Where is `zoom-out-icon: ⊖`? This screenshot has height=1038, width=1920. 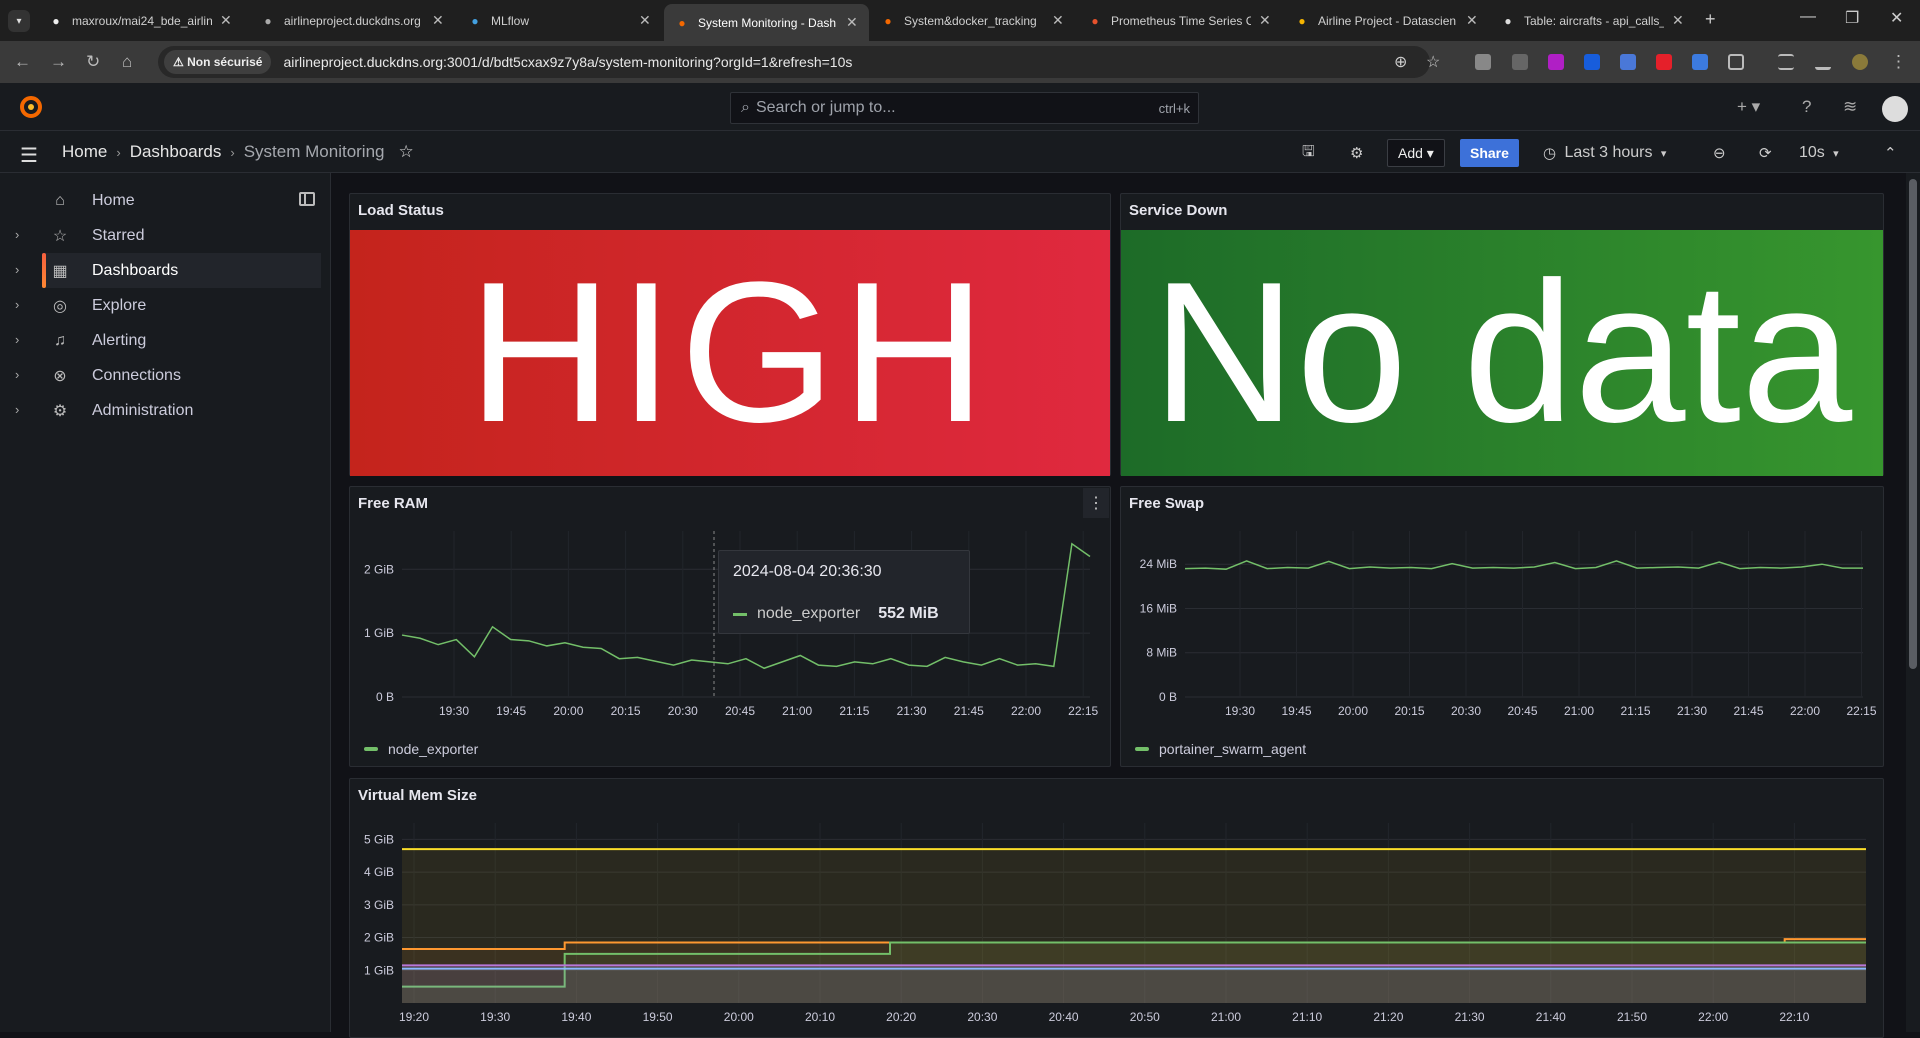 zoom-out-icon: ⊖ is located at coordinates (1719, 153).